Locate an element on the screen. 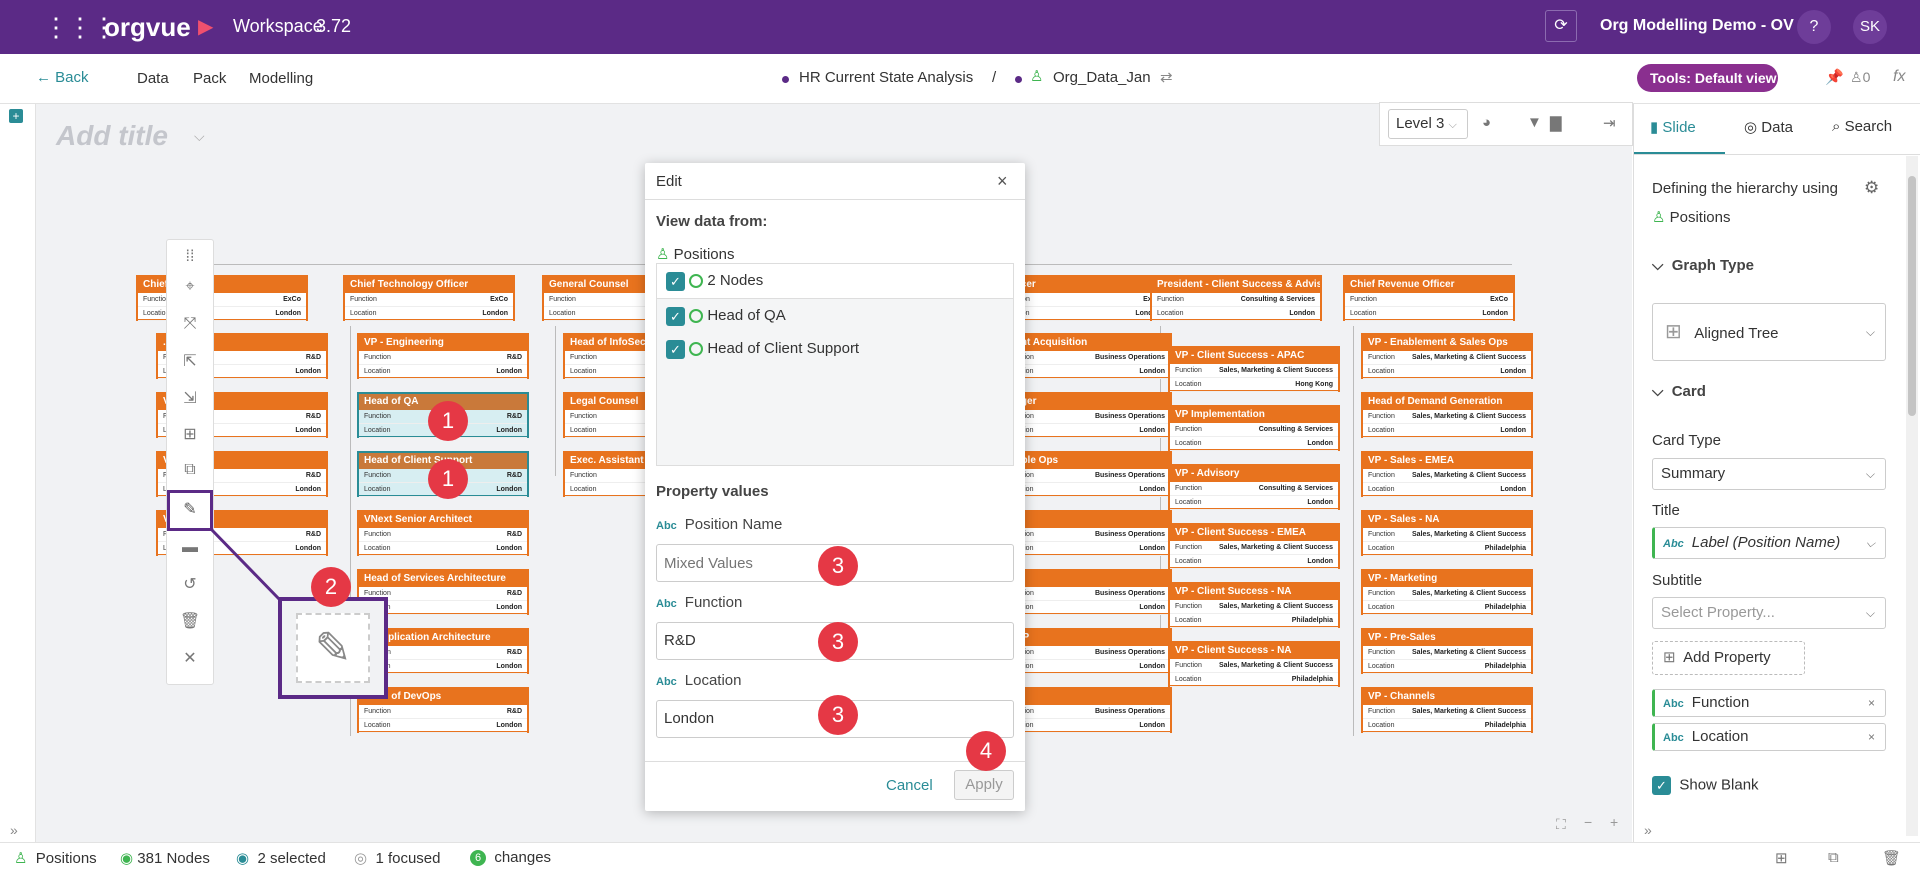 This screenshot has width=1920, height=878. cancel-button: Cancel is located at coordinates (909, 785).